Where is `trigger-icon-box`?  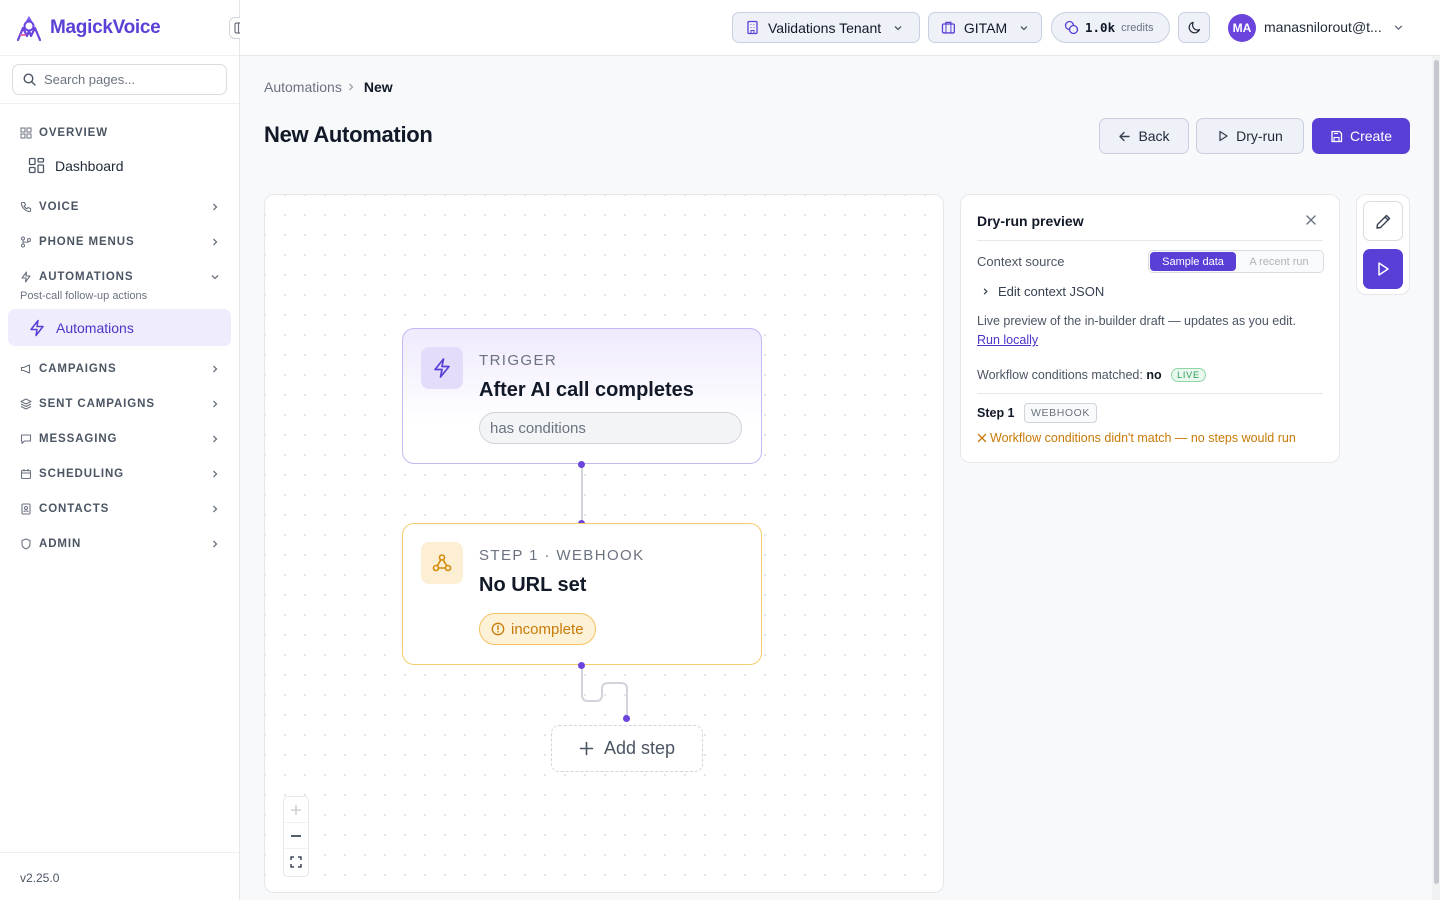
trigger-icon-box is located at coordinates (442, 368).